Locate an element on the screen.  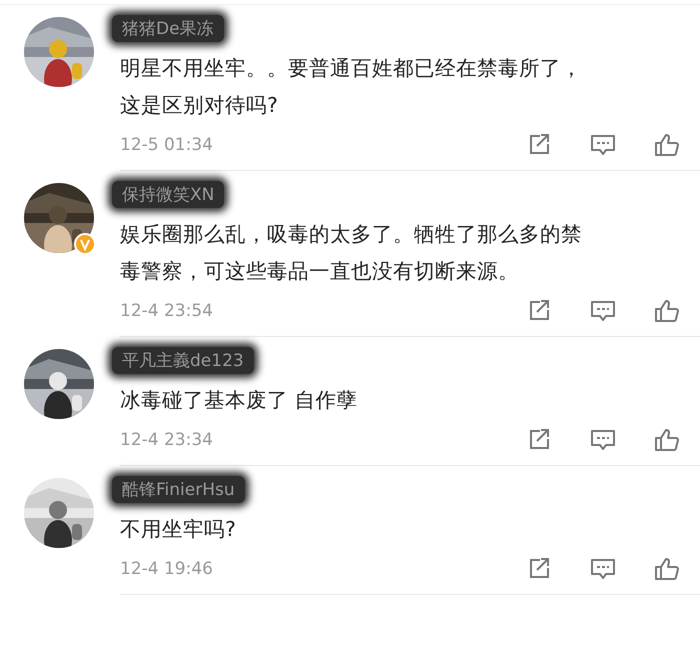
comment-time: 12-4 23:34 is located at coordinates (167, 440).